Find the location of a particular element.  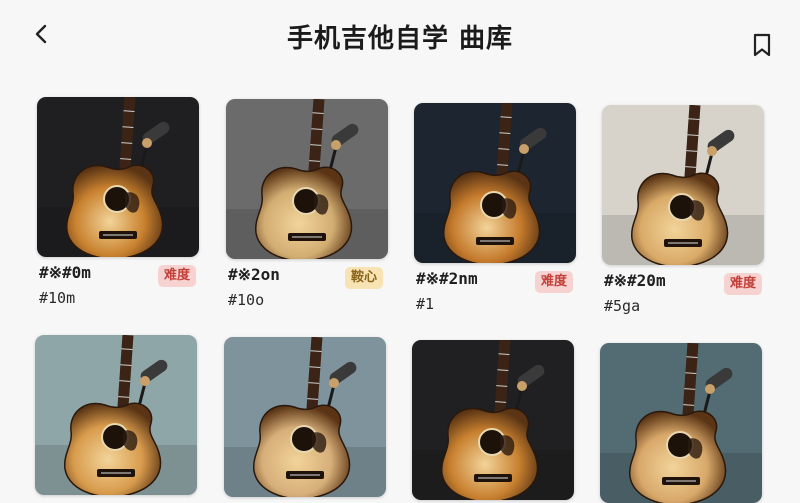

song-title: #※#2nm is located at coordinates (447, 278).